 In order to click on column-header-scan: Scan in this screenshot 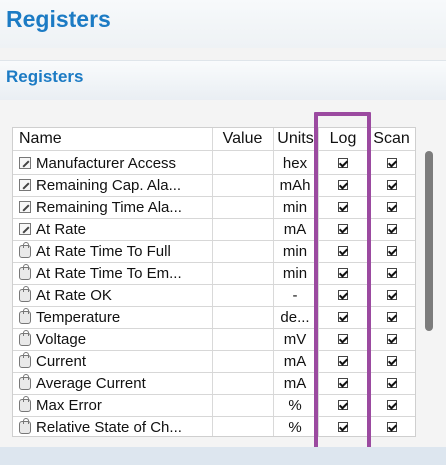, I will do `click(391, 139)`.